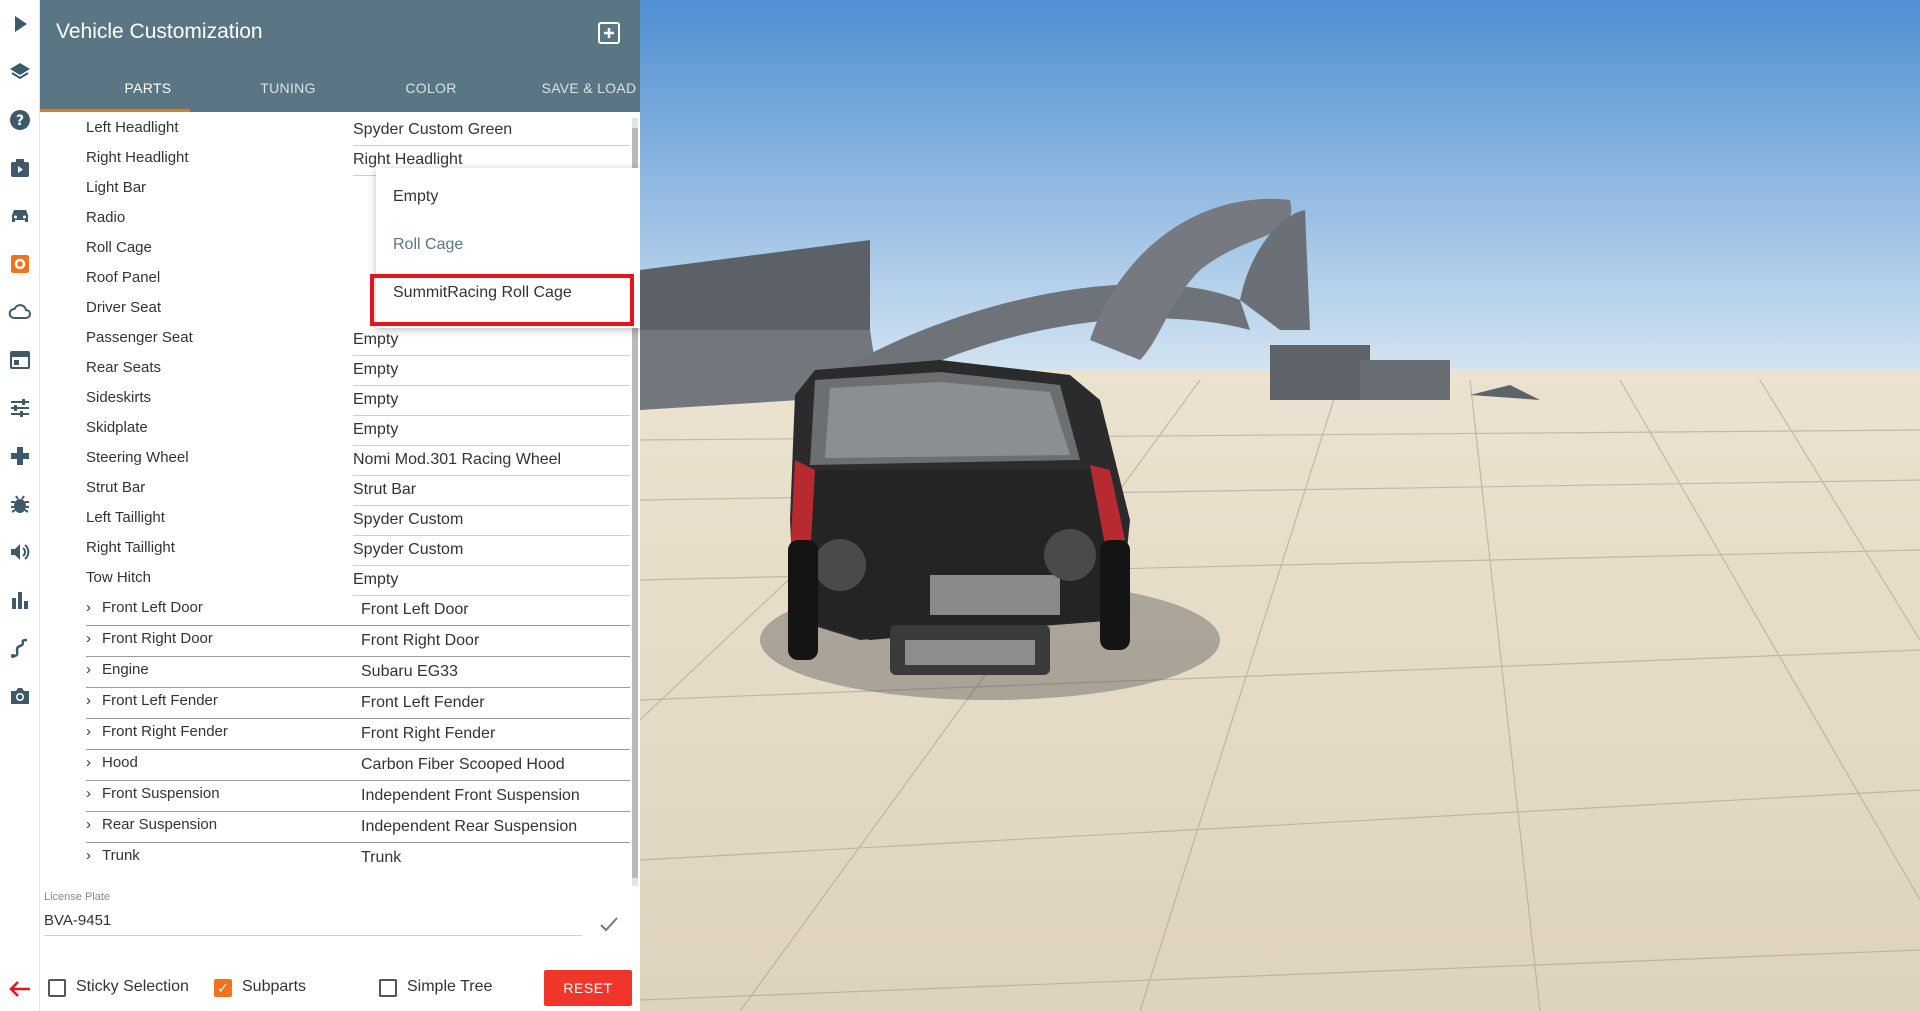  Describe the element at coordinates (20, 168) in the screenshot. I see `scenario-icon` at that location.